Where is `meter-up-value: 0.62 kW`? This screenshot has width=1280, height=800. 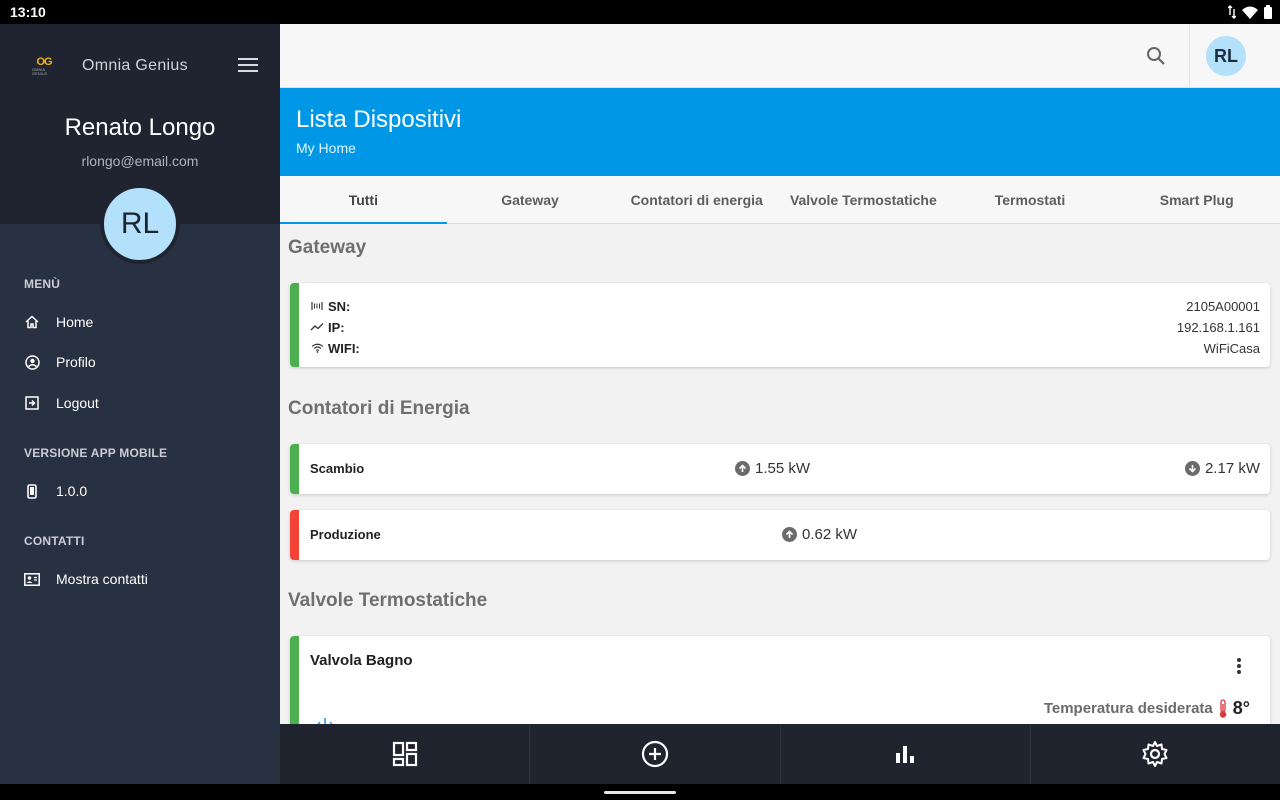 meter-up-value: 0.62 kW is located at coordinates (819, 534).